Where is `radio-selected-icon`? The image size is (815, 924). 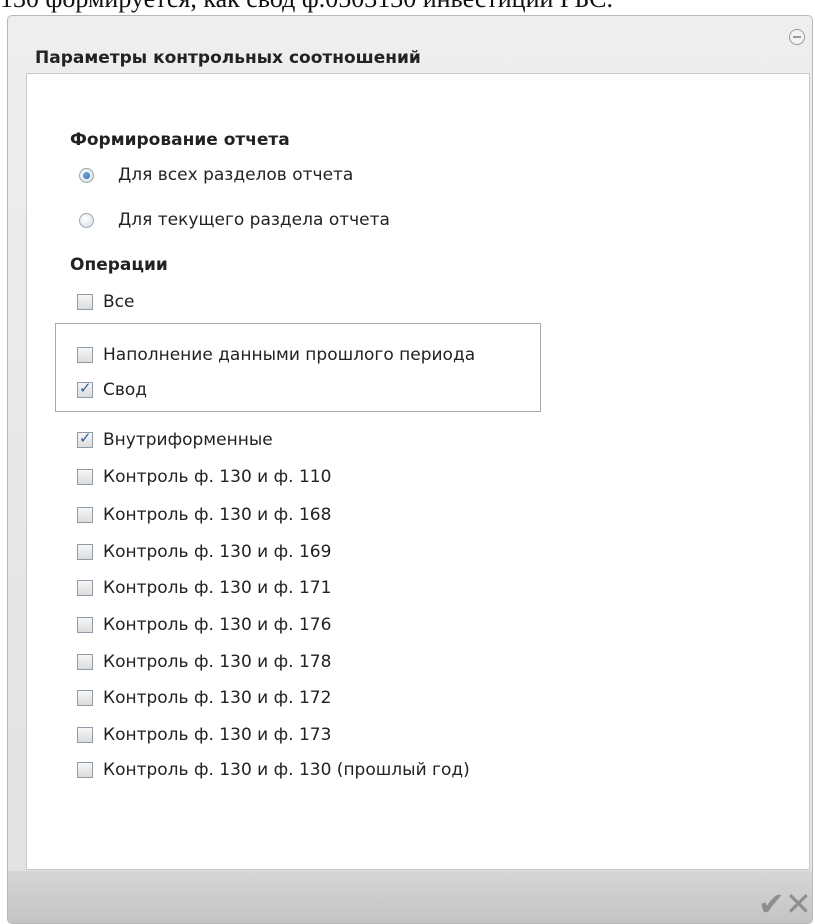
radio-selected-icon is located at coordinates (86, 175).